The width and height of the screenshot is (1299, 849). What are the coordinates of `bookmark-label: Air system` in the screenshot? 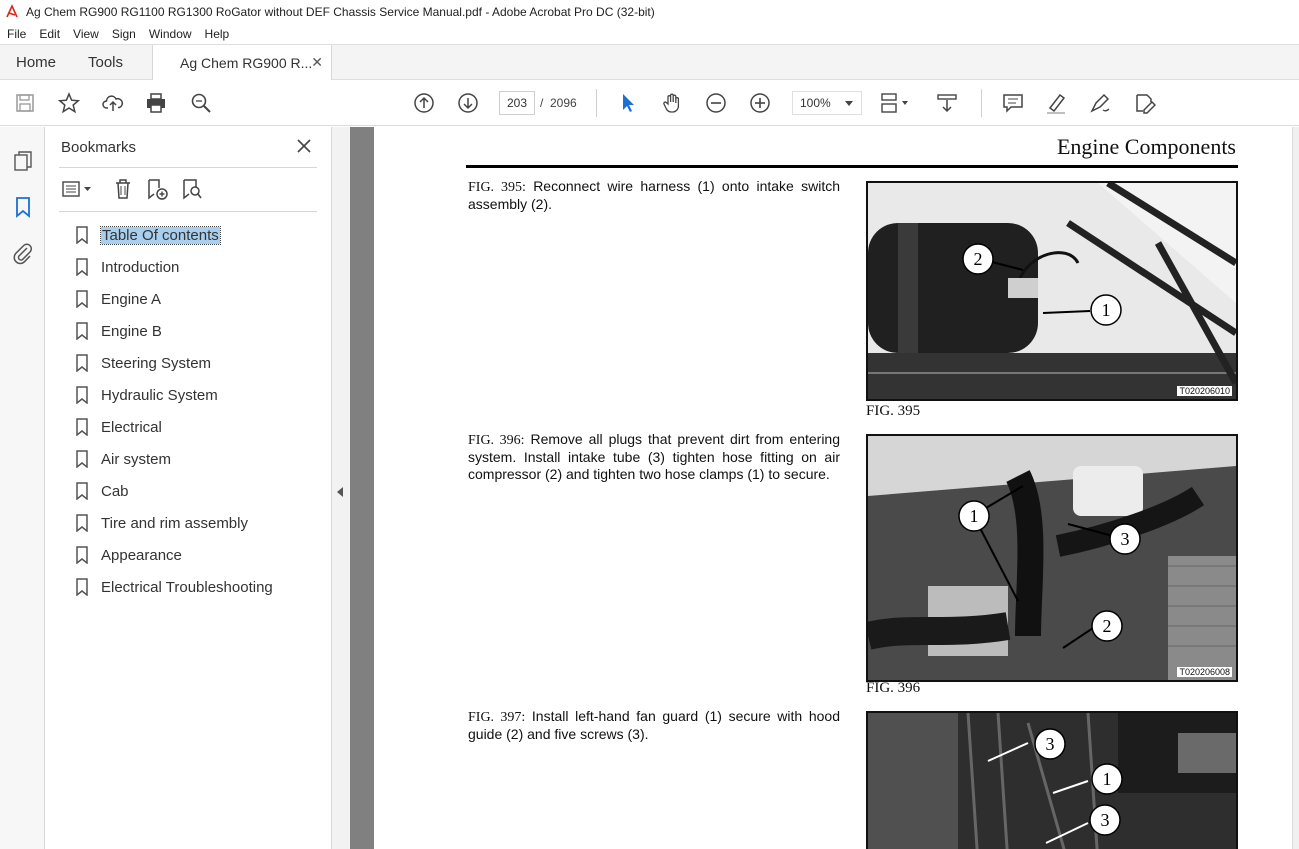 It's located at (136, 459).